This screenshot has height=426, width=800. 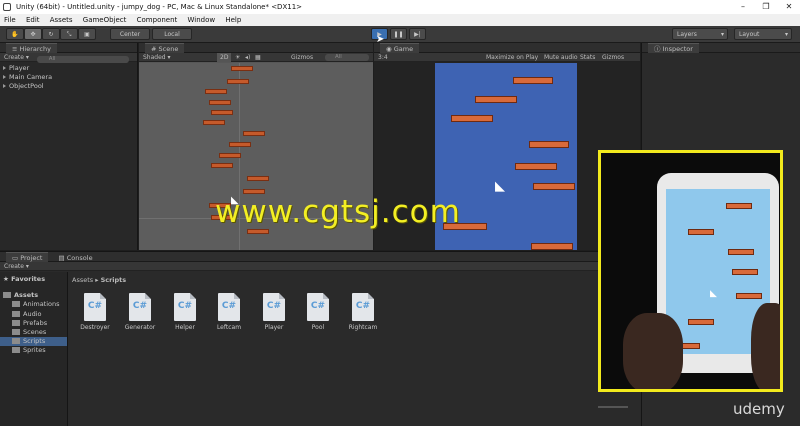 What do you see at coordinates (202, 20) in the screenshot?
I see `menu-window: Window` at bounding box center [202, 20].